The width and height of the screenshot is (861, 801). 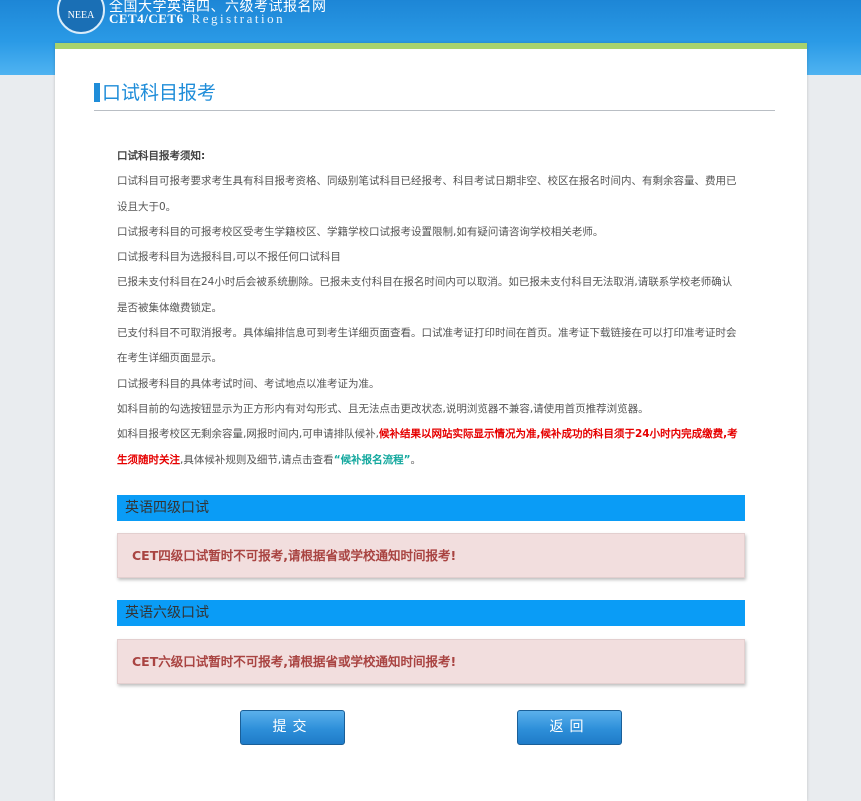 What do you see at coordinates (159, 93) in the screenshot?
I see `page-title-text: 口试科目报考` at bounding box center [159, 93].